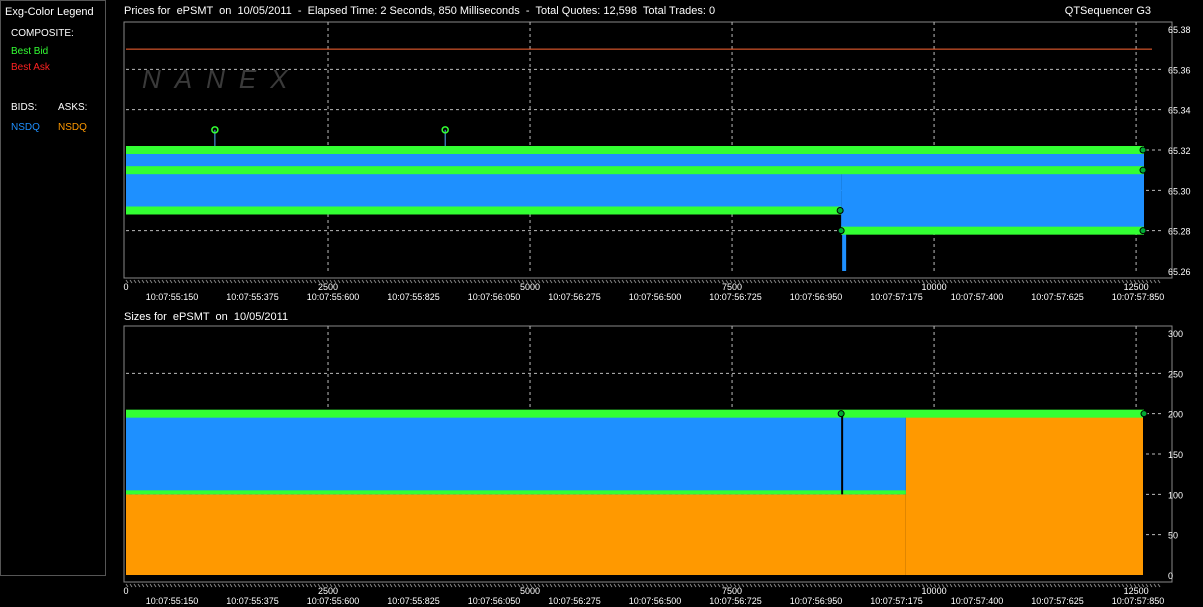  Describe the element at coordinates (992, 200) in the screenshot. I see `bid-band` at that location.